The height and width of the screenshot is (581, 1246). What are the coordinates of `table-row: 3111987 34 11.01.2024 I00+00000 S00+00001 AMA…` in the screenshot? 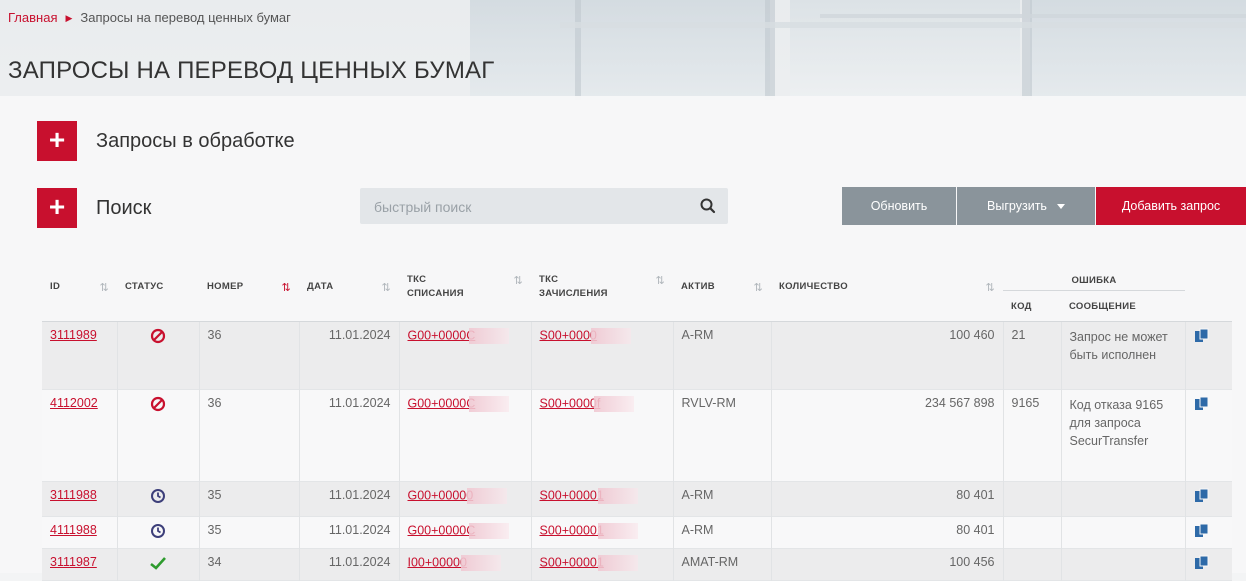 It's located at (637, 564).